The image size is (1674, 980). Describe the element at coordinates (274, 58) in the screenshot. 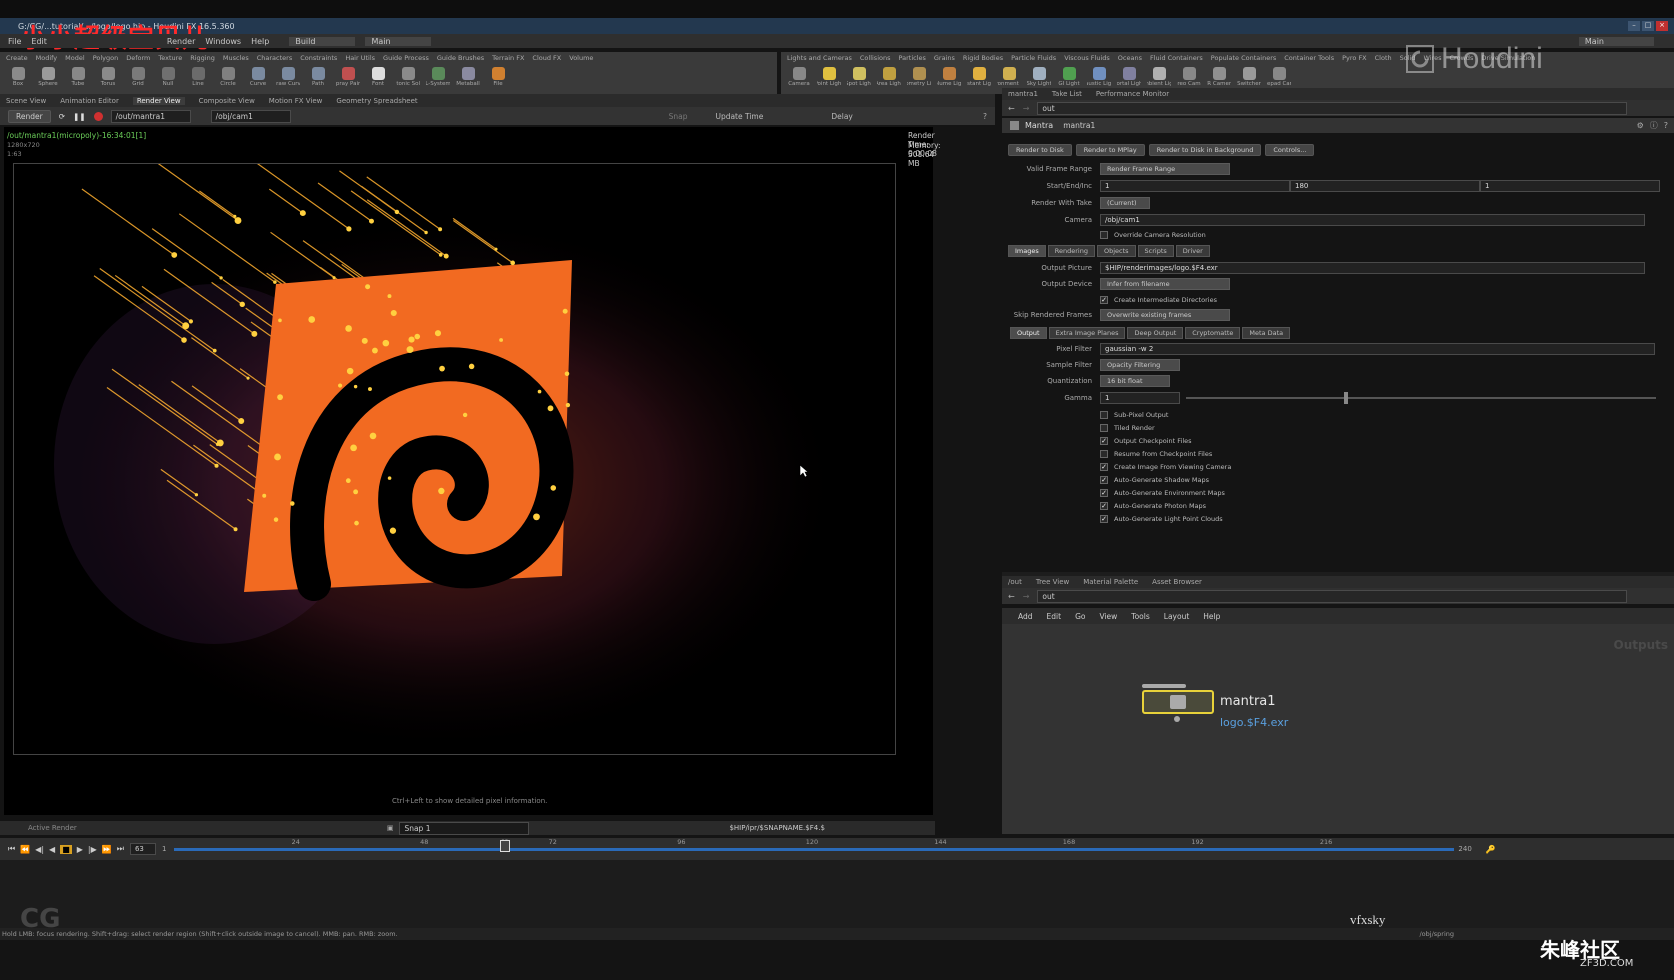

I see `shelf-tab-characters: Characters` at that location.